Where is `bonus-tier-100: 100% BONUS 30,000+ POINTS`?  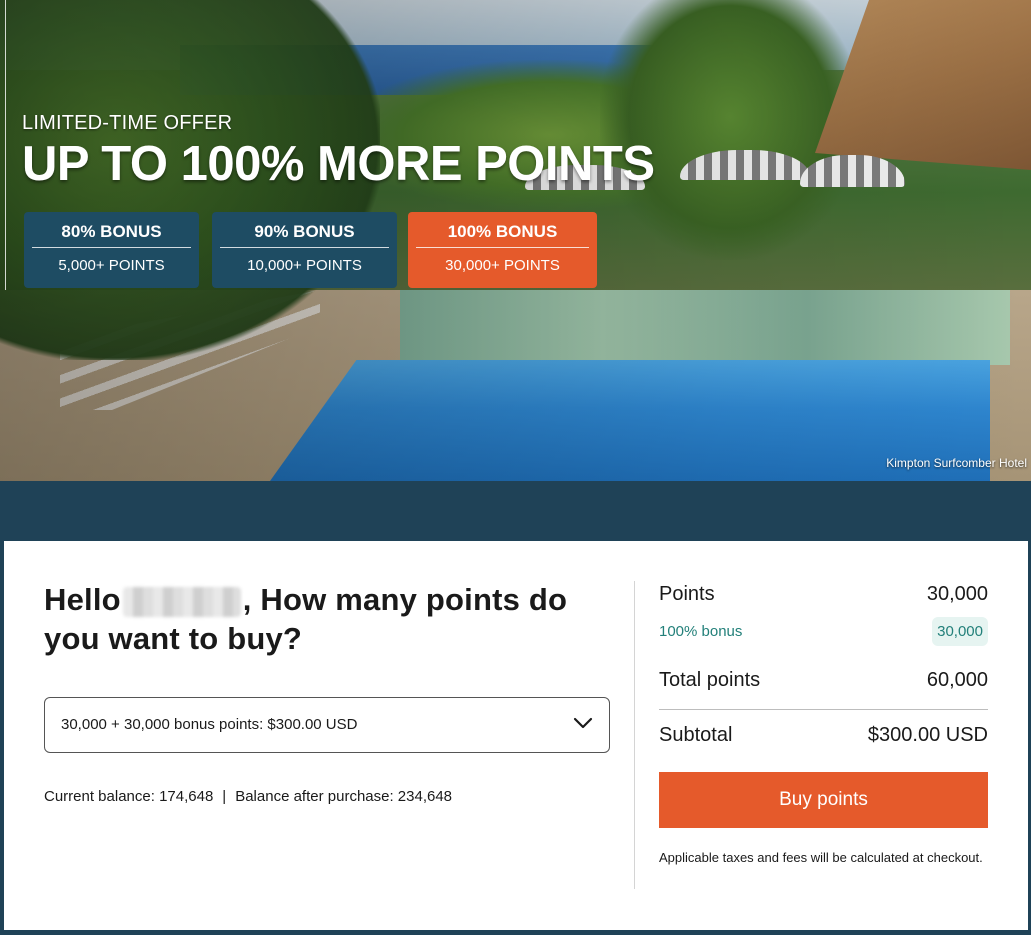 bonus-tier-100: 100% BONUS 30,000+ POINTS is located at coordinates (502, 250).